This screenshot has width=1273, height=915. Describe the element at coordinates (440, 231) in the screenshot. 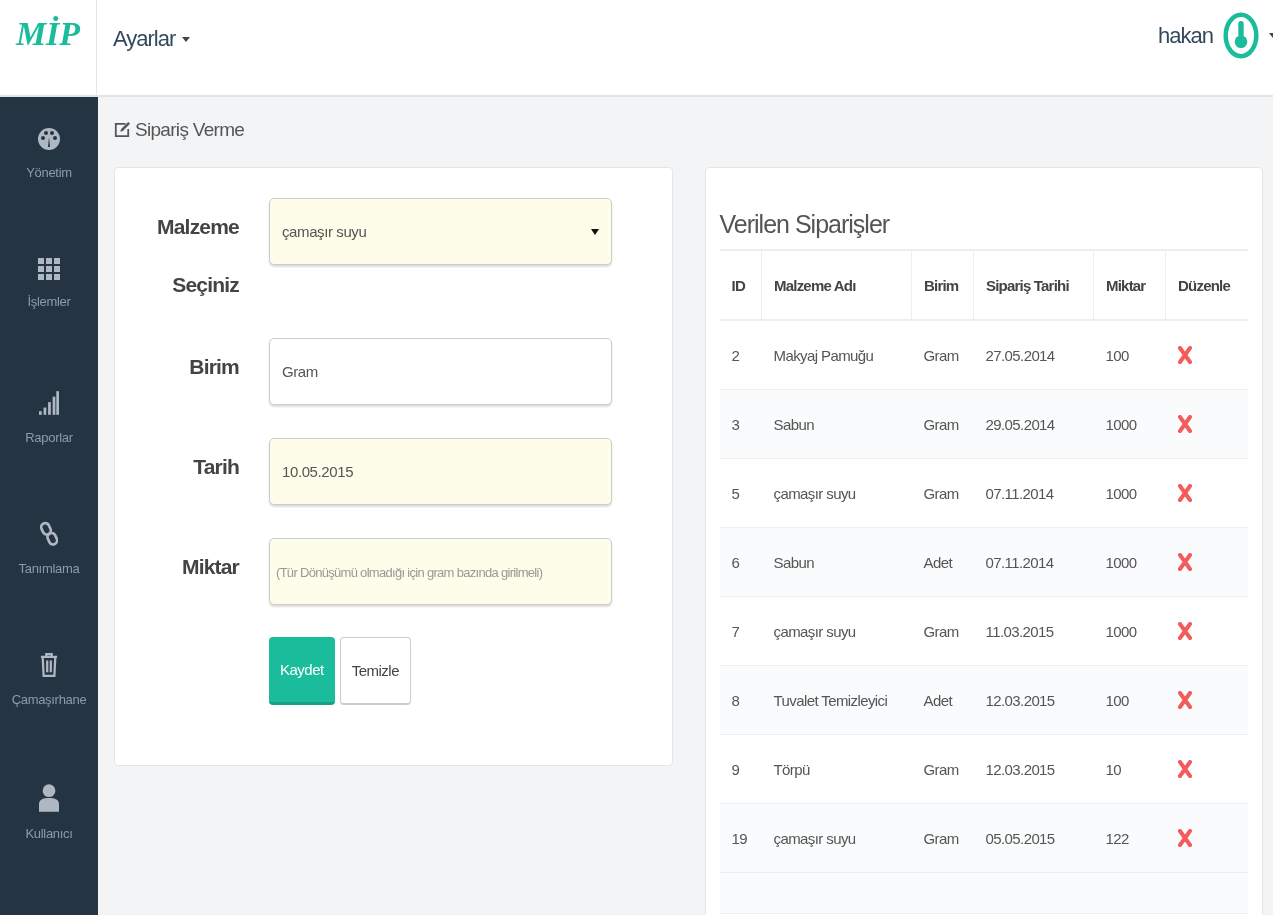

I see `material-select: çamaşır suyu` at that location.